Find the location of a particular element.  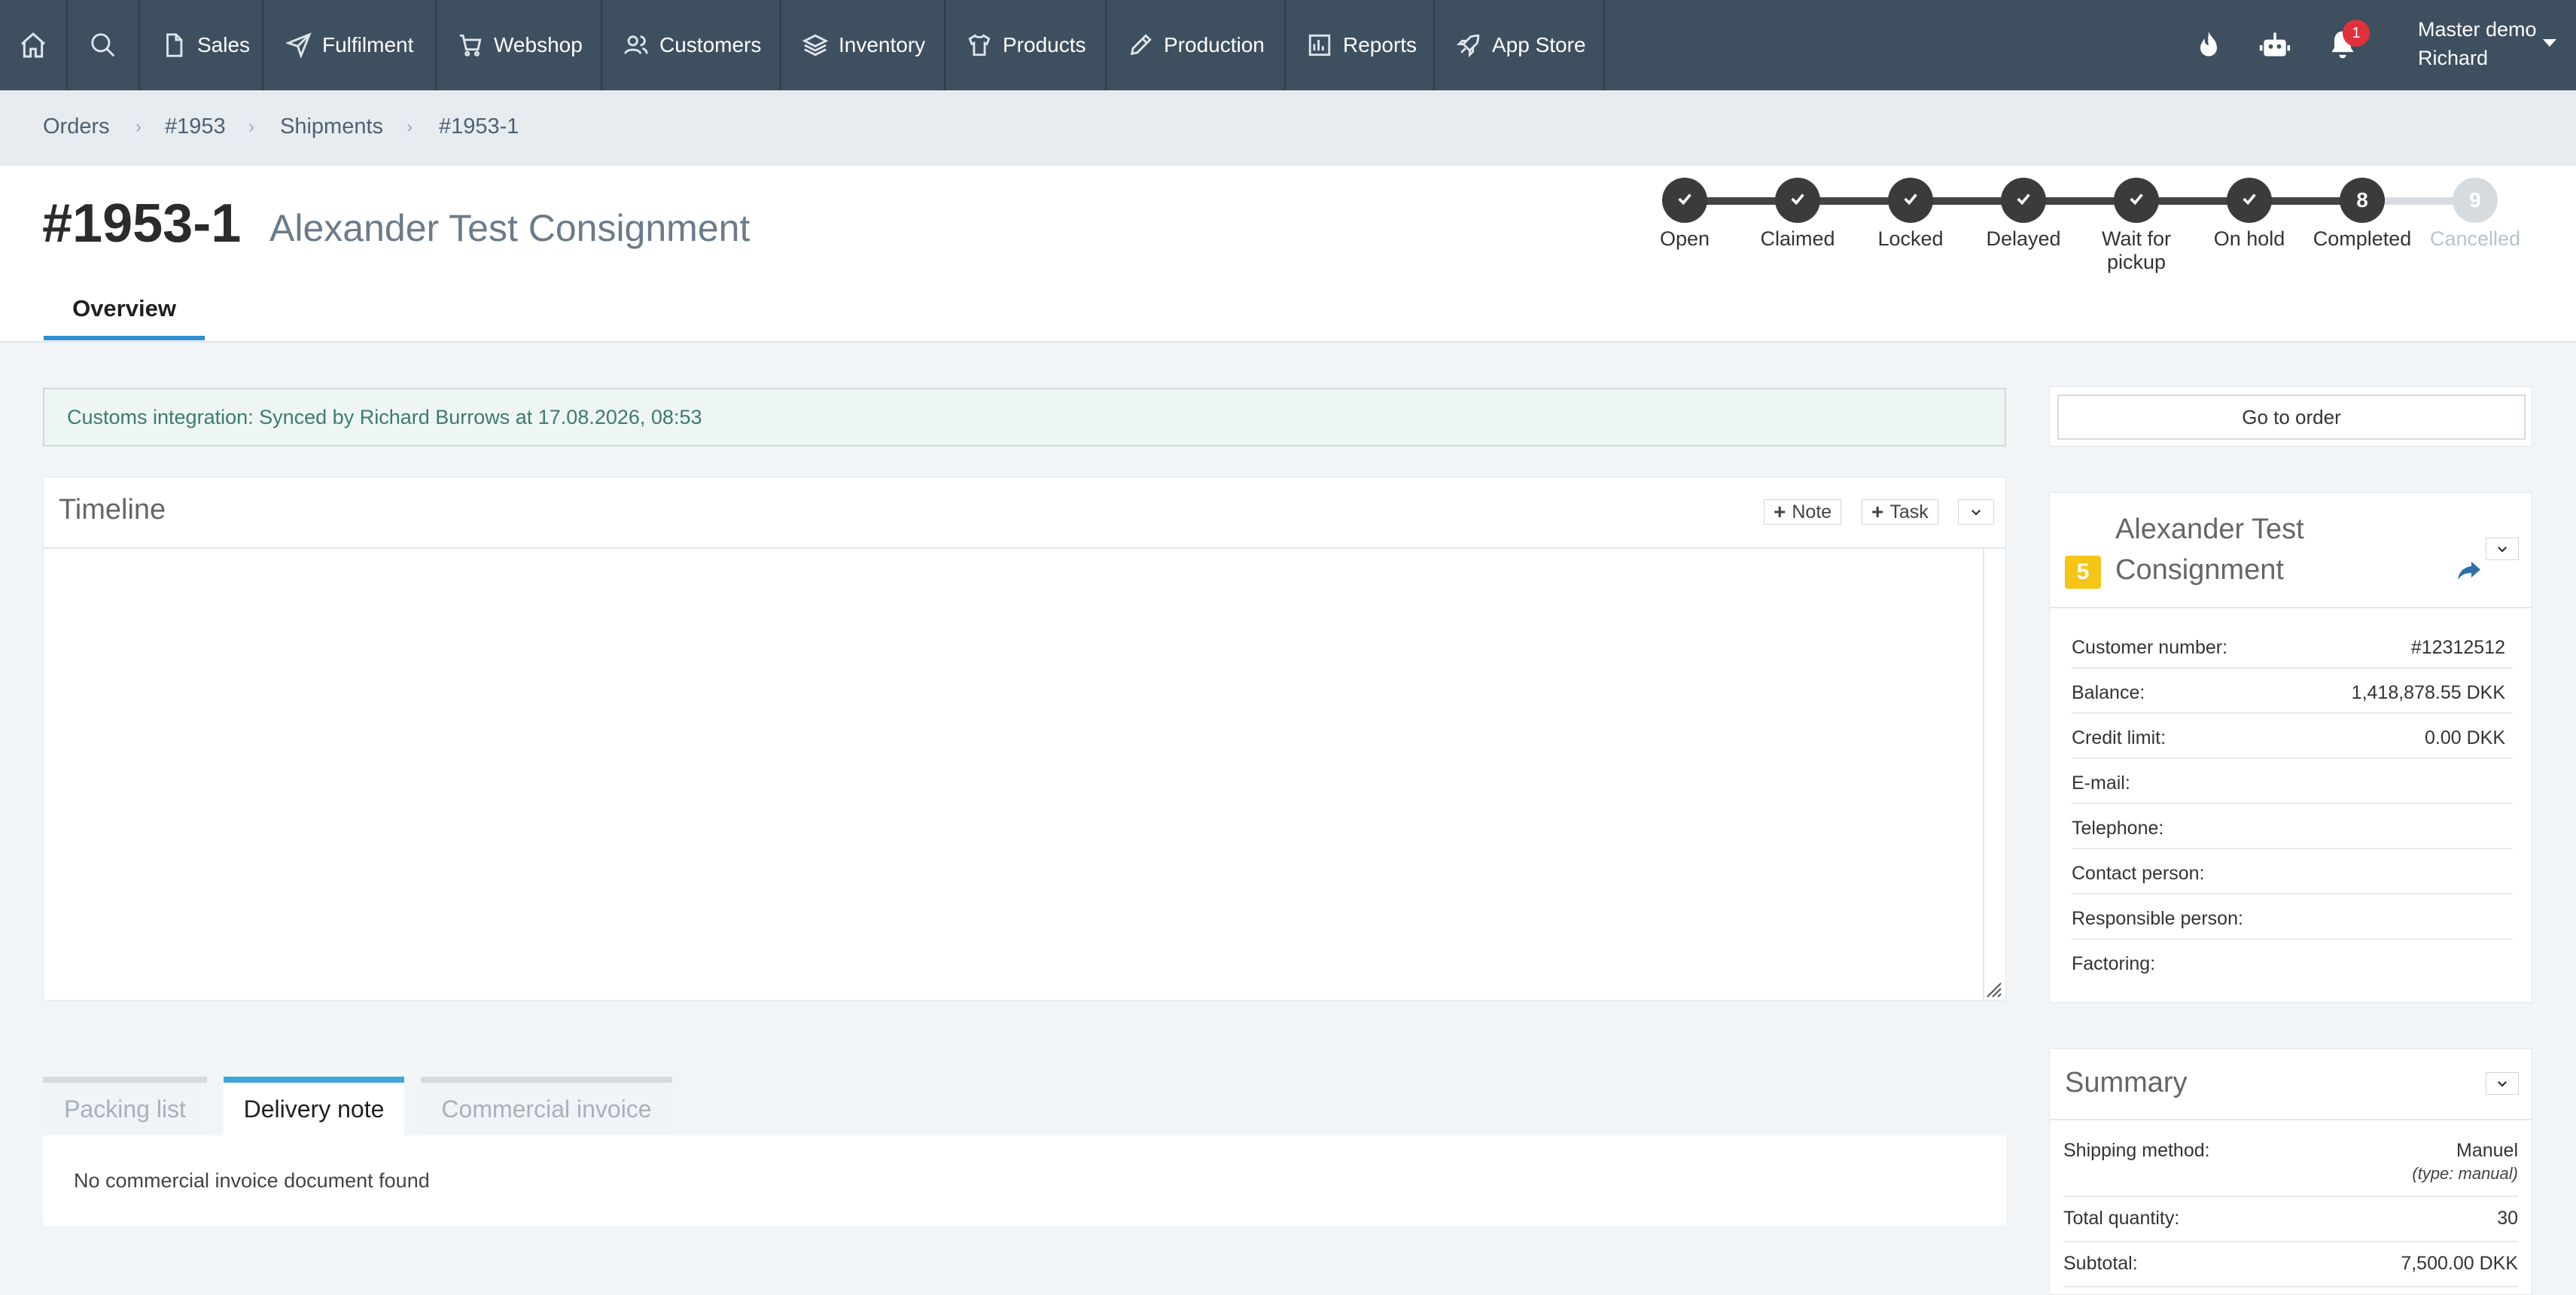

responsible-person-row: Responsible person: is located at coordinates (2292, 917).